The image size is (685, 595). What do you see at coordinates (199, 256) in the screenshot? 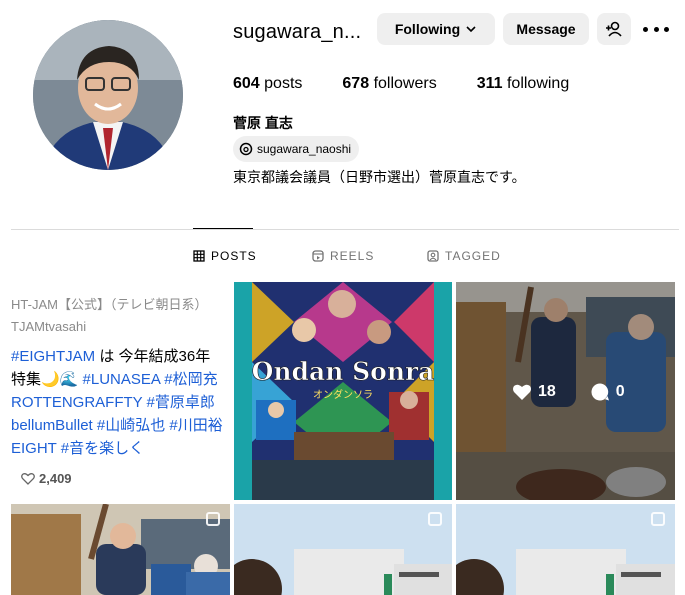
I see `grid-icon` at bounding box center [199, 256].